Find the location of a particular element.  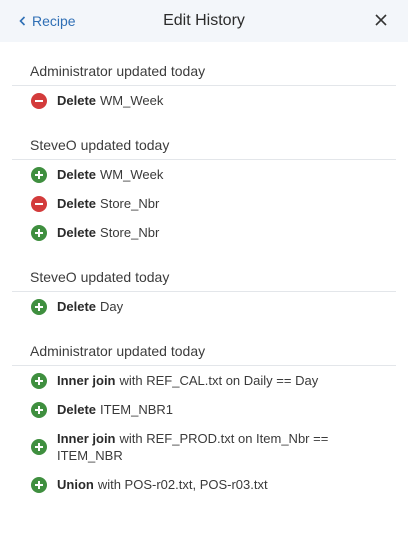

item-text: ITEM_NBR1 is located at coordinates (136, 409).